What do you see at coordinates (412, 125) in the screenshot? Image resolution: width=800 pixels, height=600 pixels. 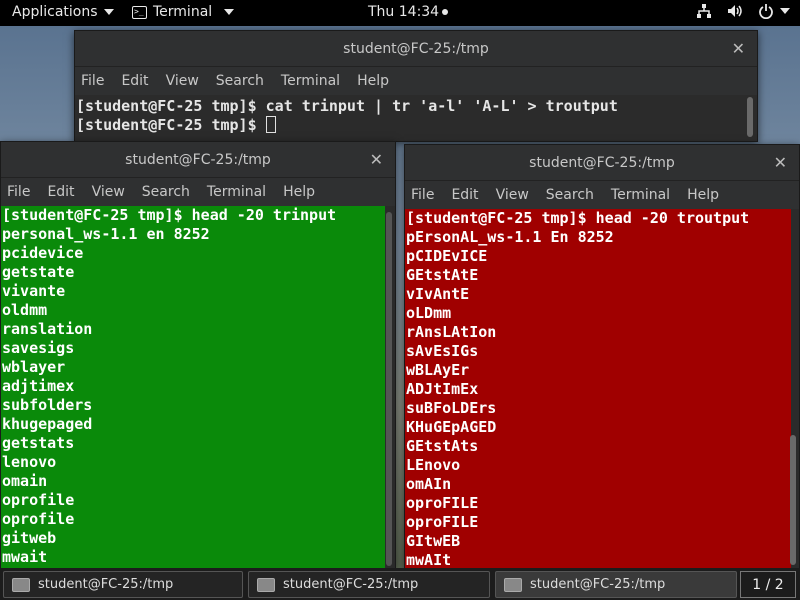 I see `terminal-prompt-line: [student@FC-25 tmp]$` at bounding box center [412, 125].